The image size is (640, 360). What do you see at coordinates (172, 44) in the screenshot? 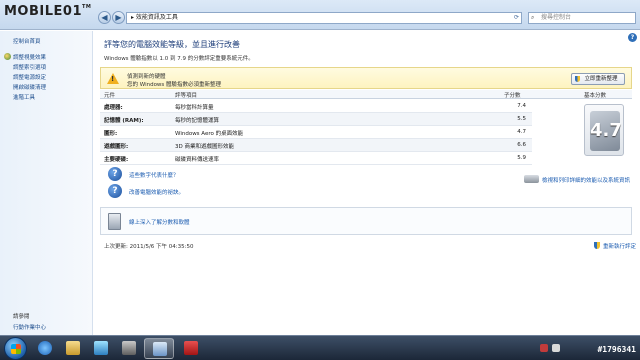
I see `page-title: 評等您的電腦效能等級，並且進行改善` at bounding box center [172, 44].